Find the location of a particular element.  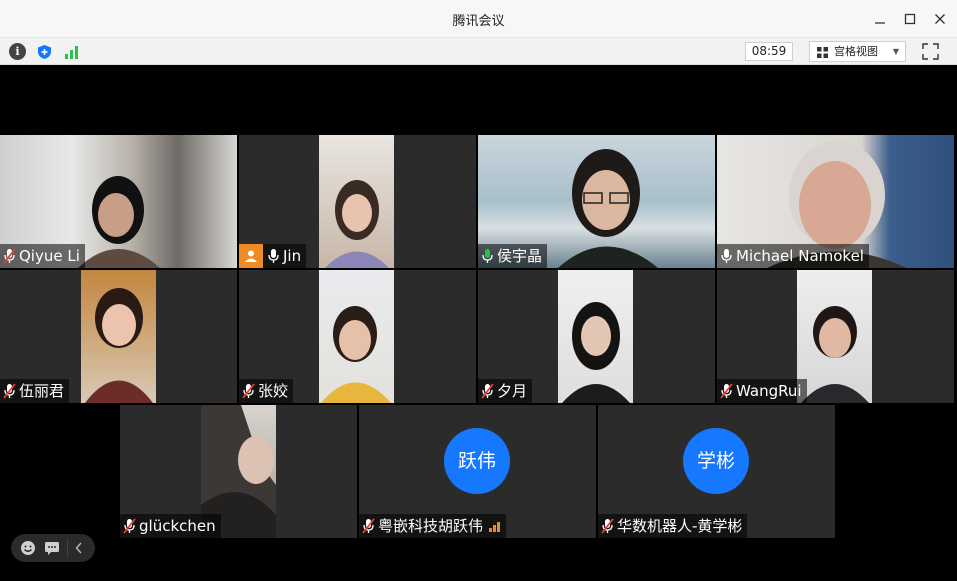

mic-speaking-icon is located at coordinates (487, 256).